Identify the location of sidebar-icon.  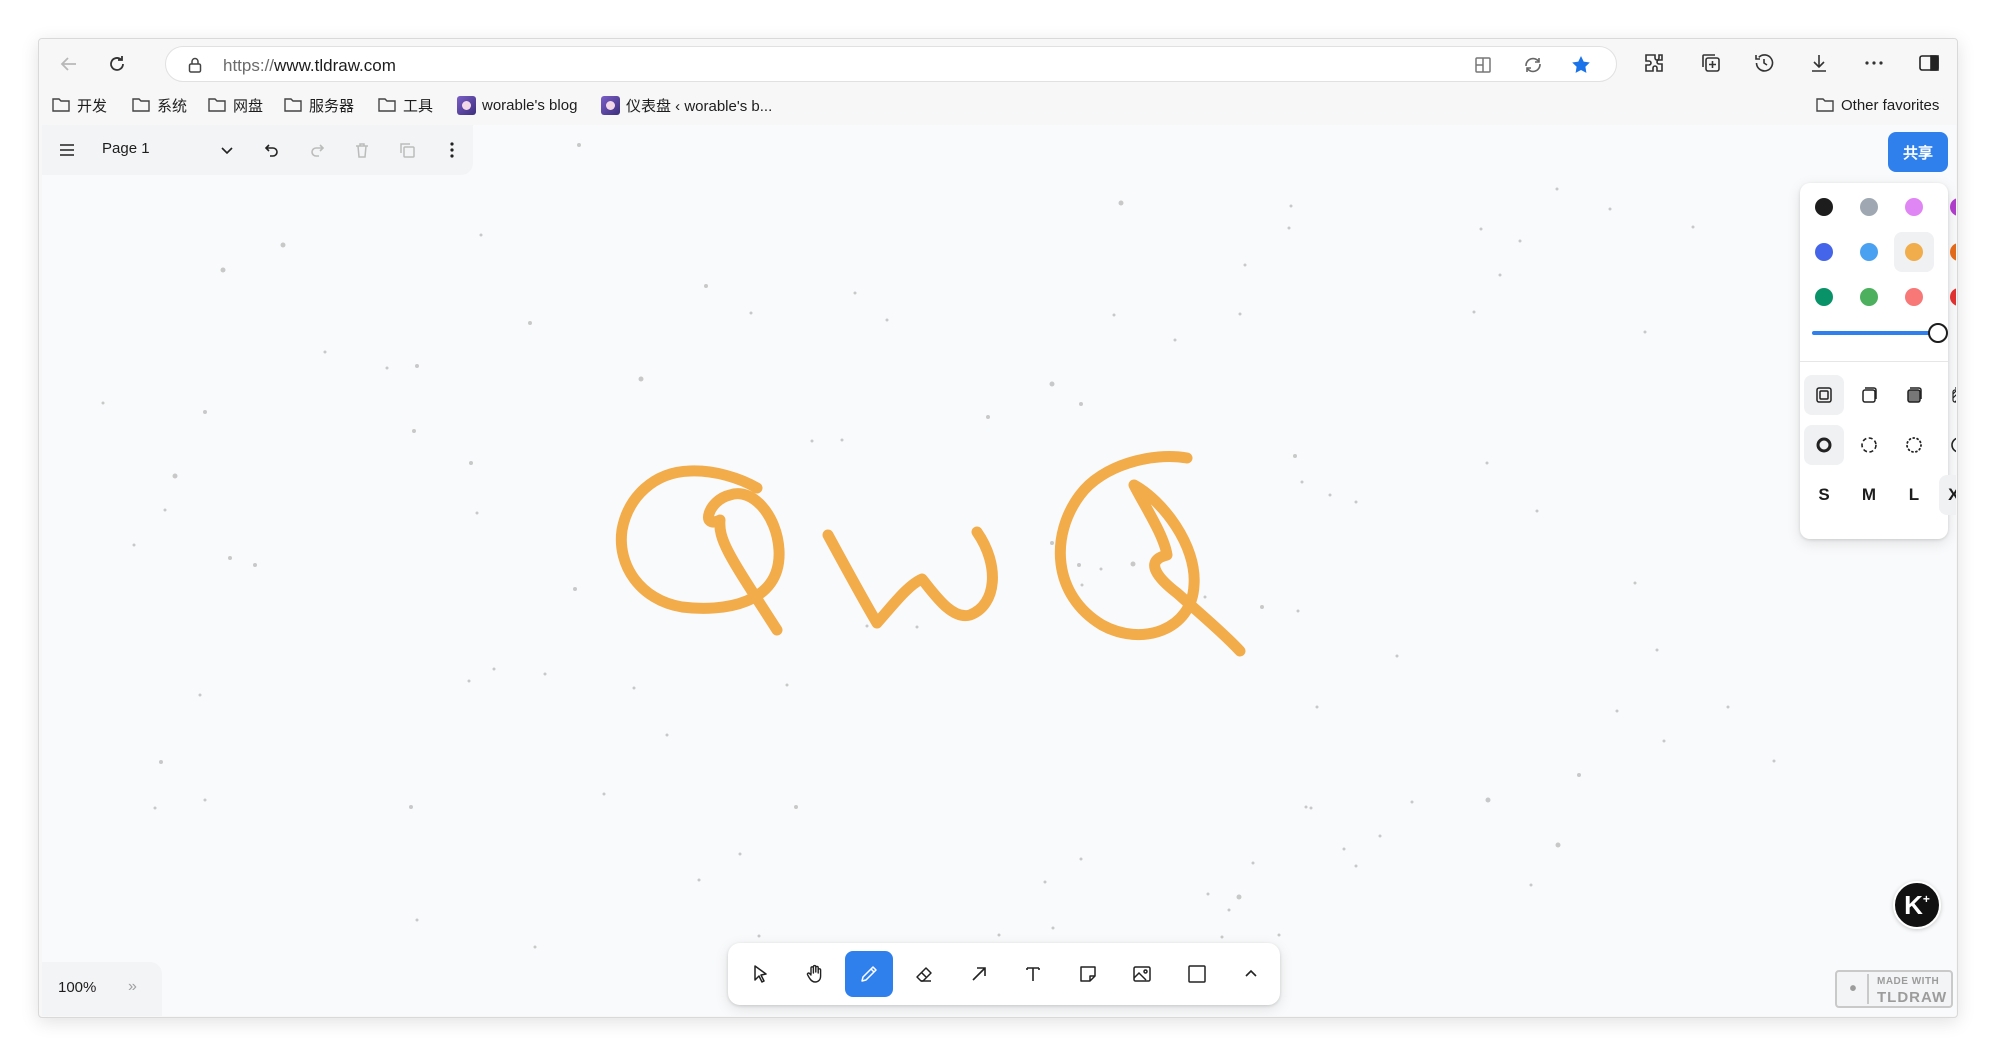
(1929, 63).